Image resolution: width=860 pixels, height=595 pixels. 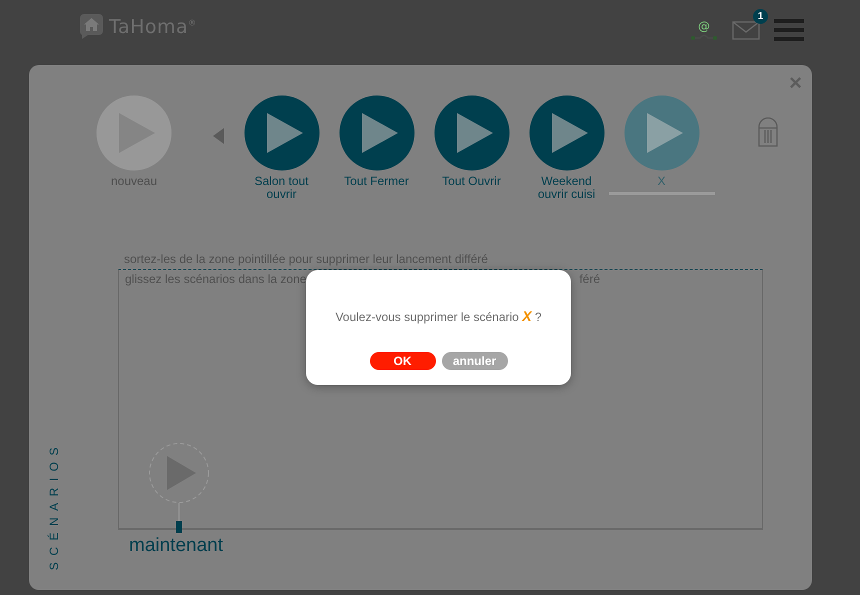 What do you see at coordinates (746, 29) in the screenshot?
I see `mail-icon` at bounding box center [746, 29].